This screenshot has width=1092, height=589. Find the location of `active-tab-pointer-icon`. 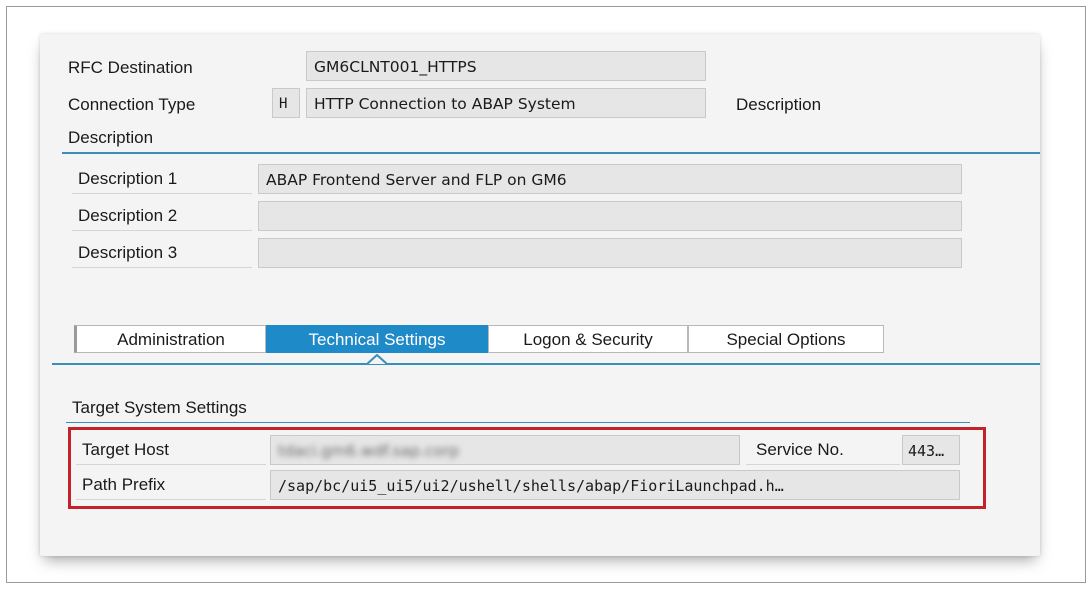

active-tab-pointer-icon is located at coordinates (377, 359).